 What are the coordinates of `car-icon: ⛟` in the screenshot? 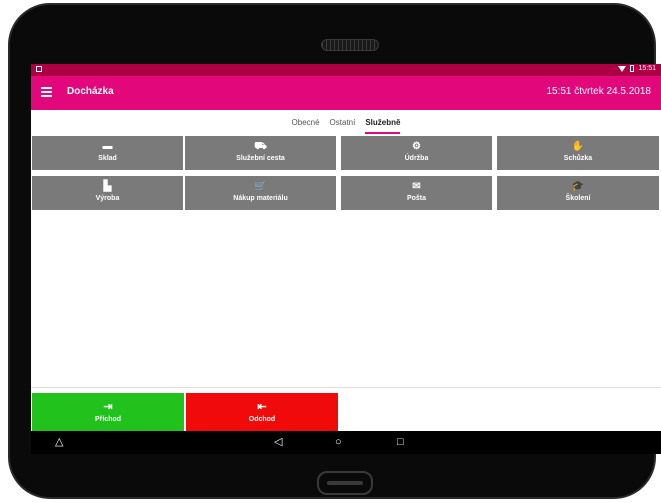 It's located at (260, 146).